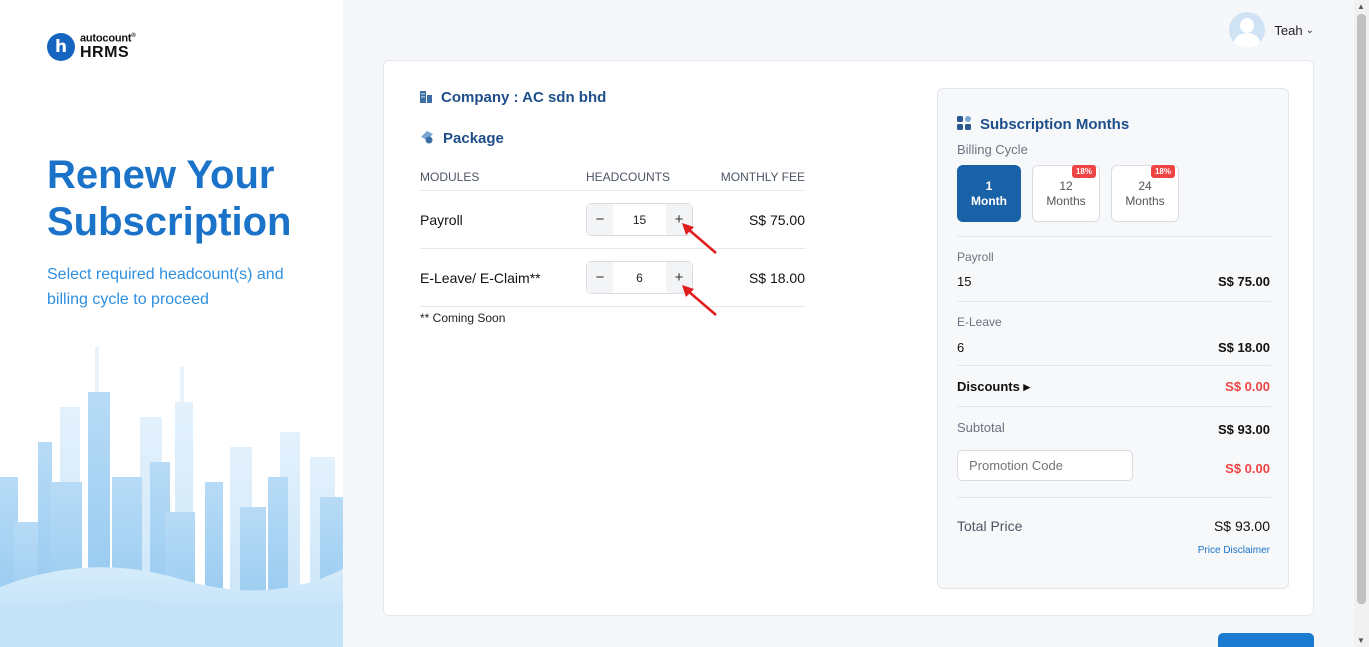  I want to click on logo-wordmark: autocount® HRMS, so click(108, 47).